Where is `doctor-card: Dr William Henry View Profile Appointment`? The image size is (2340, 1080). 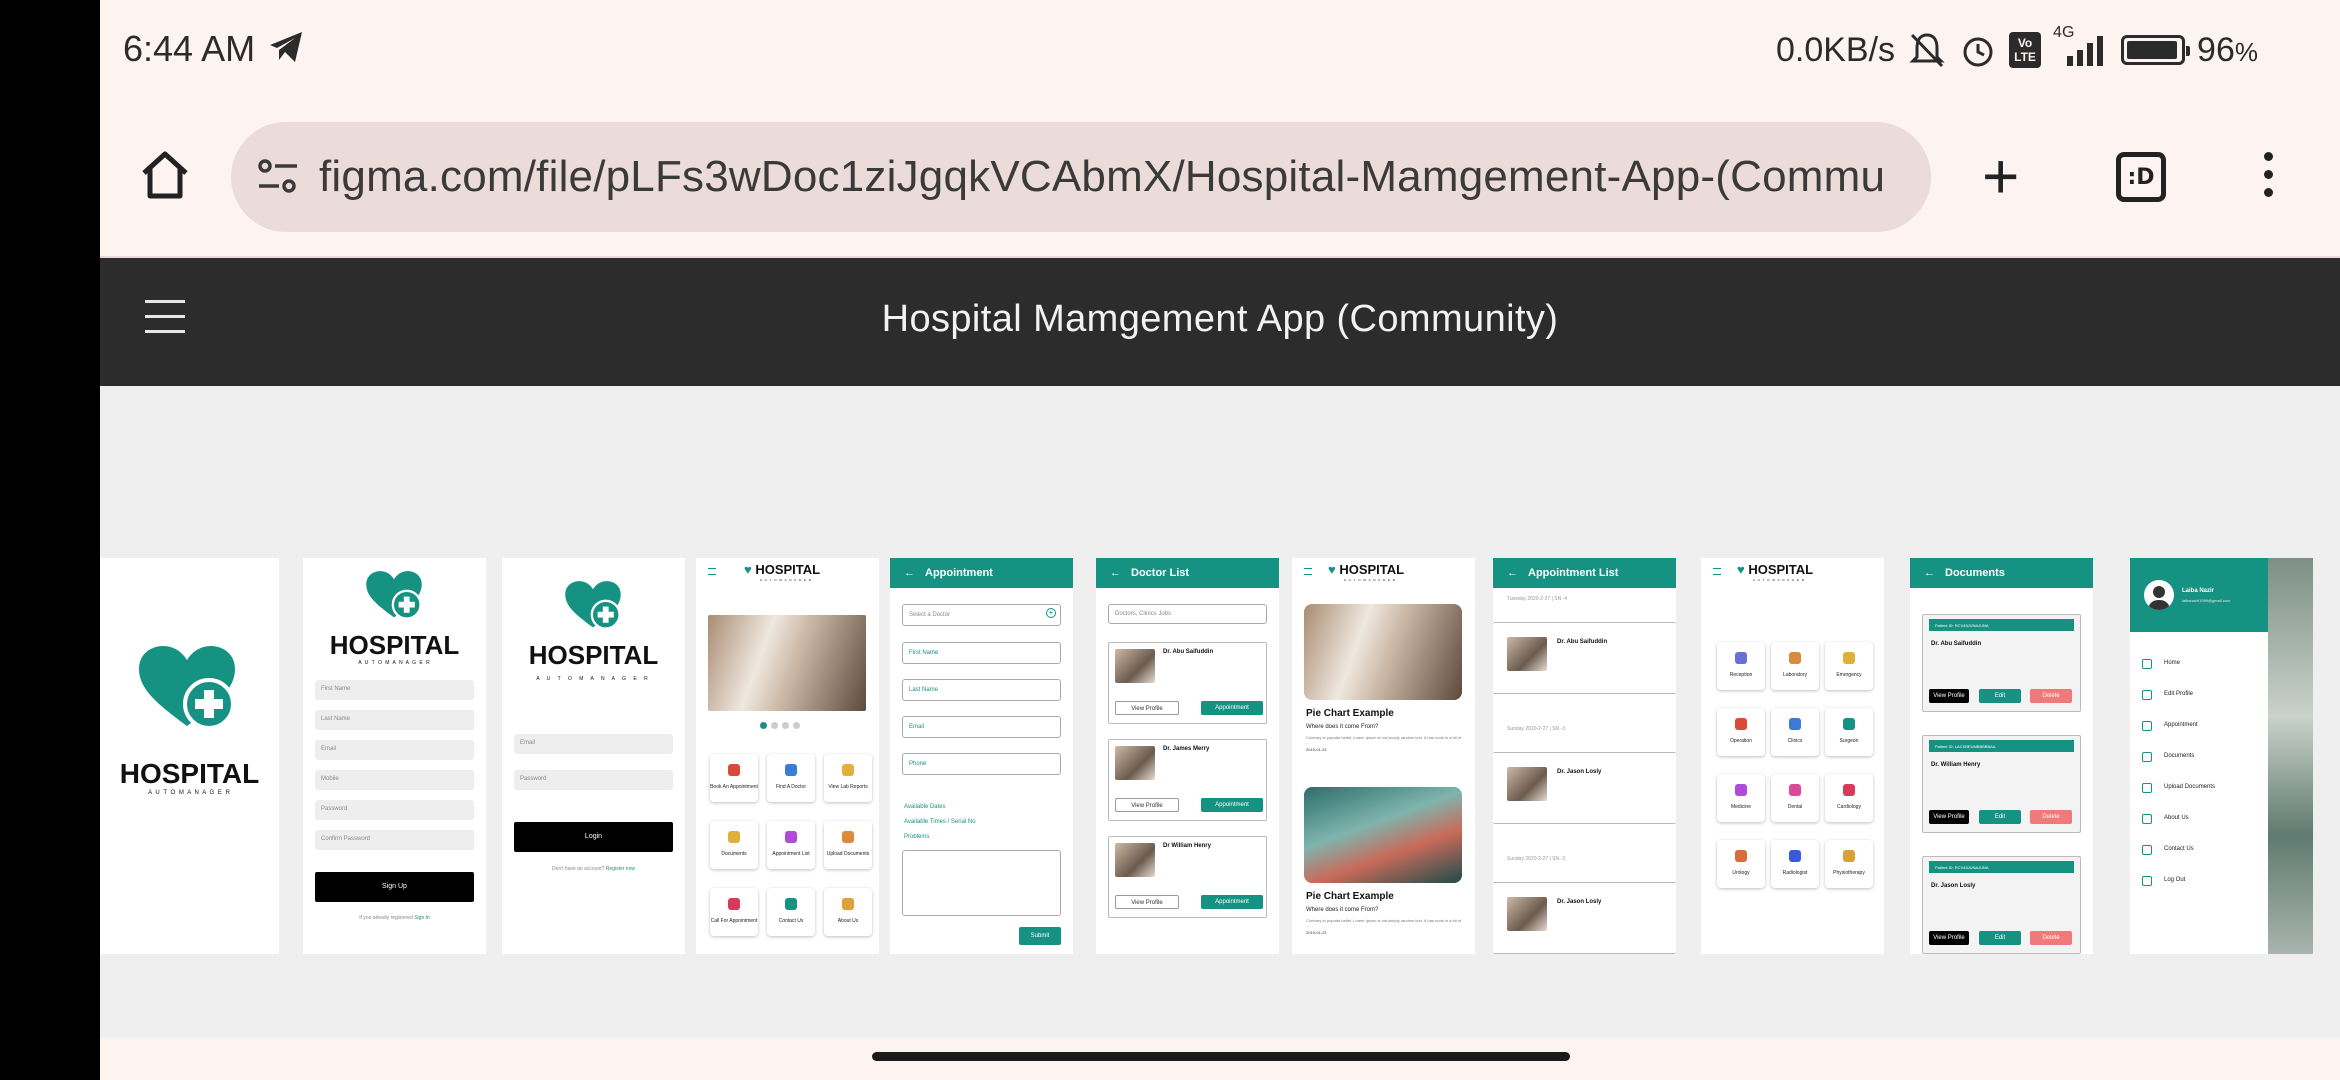 doctor-card: Dr William Henry View Profile Appointment is located at coordinates (1187, 877).